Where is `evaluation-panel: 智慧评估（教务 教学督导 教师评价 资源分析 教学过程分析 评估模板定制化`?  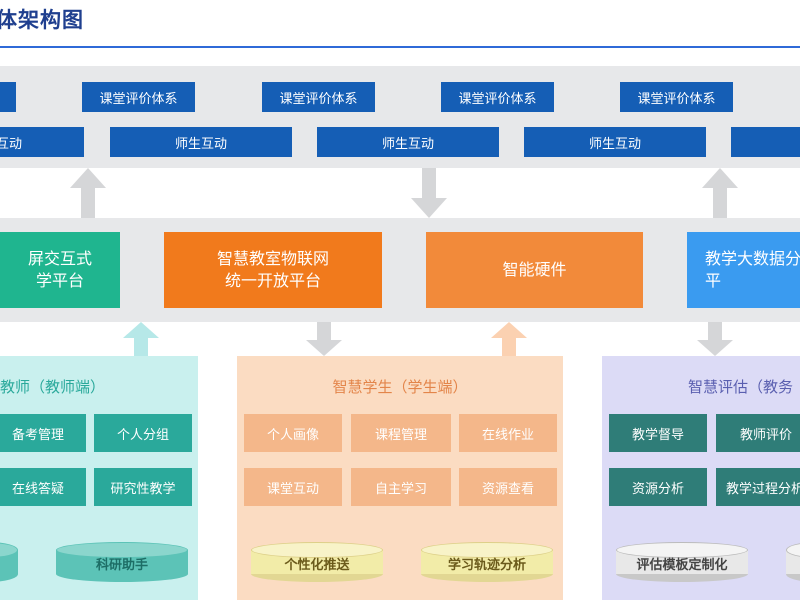
evaluation-panel: 智慧评估（教务 教学督导 教师评价 资源分析 教学过程分析 评估模板定制化 is located at coordinates (701, 478).